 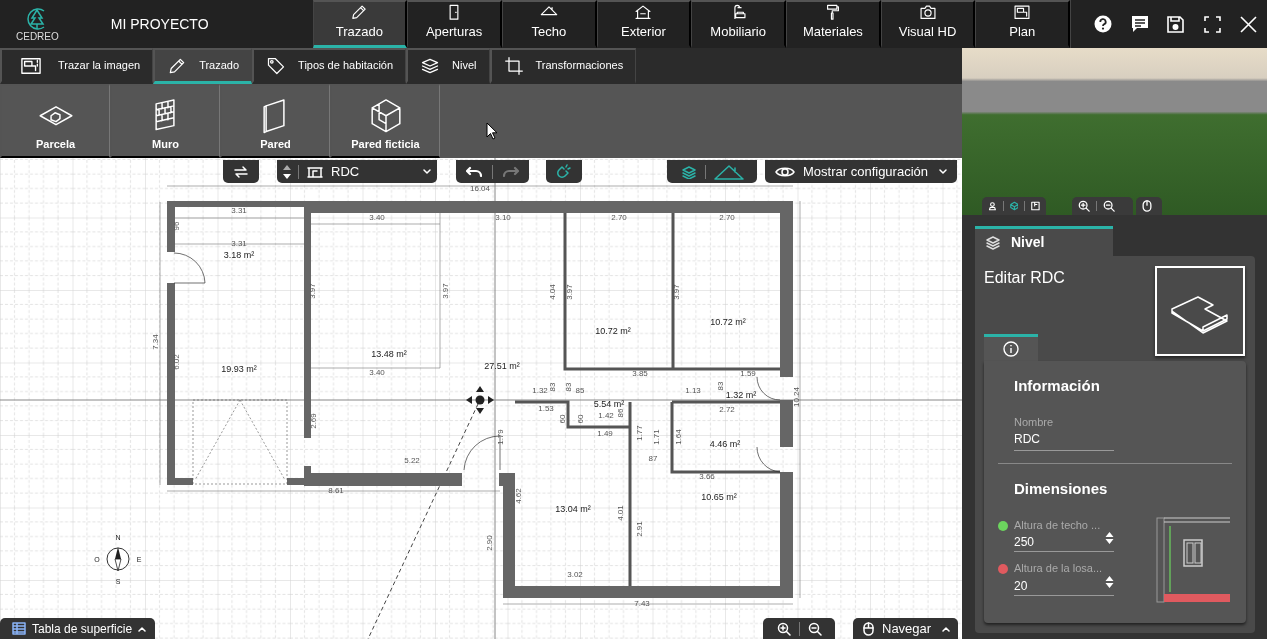 I want to click on field-label: Nombre, so click(x=1034, y=422).